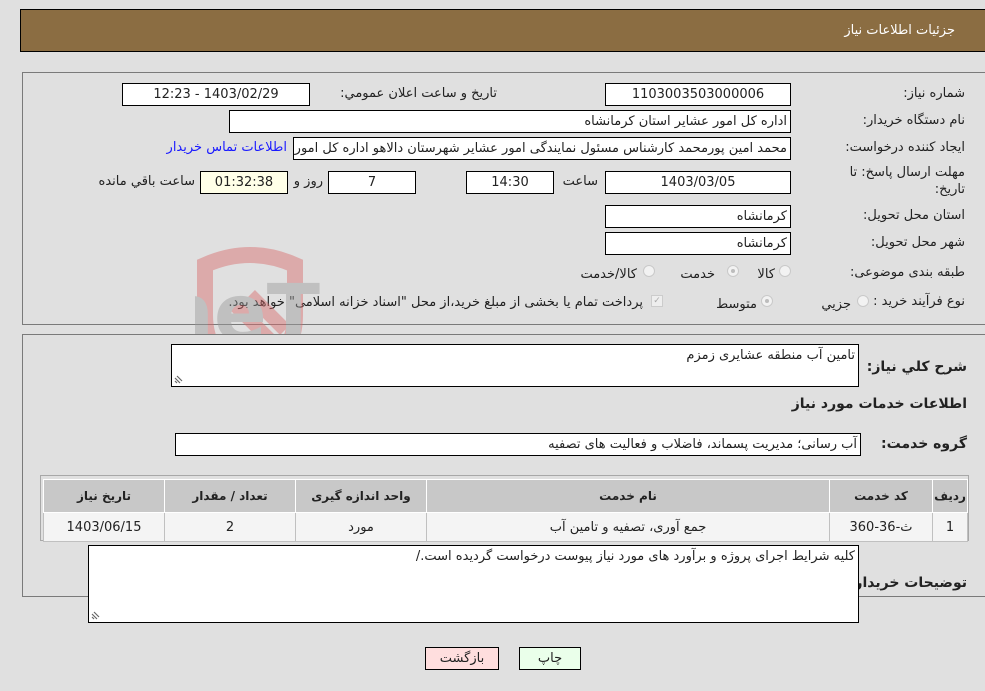  I want to click on process-radio-medium, so click(767, 301).